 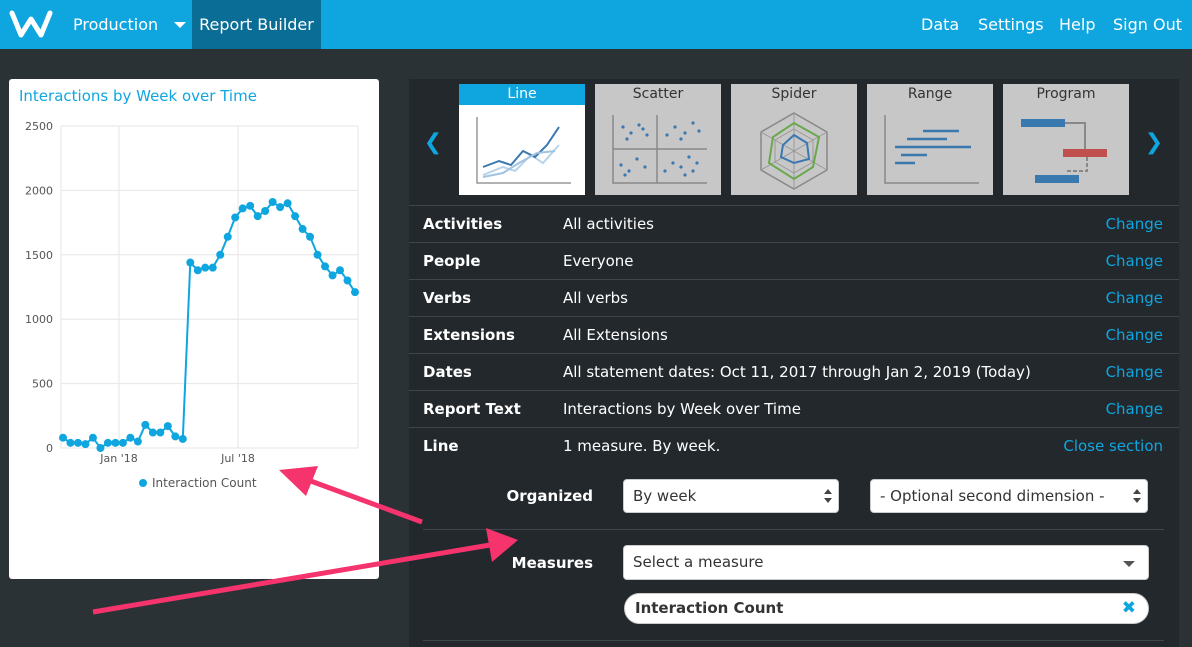 I want to click on environment-dropdown-icon, so click(x=179, y=24).